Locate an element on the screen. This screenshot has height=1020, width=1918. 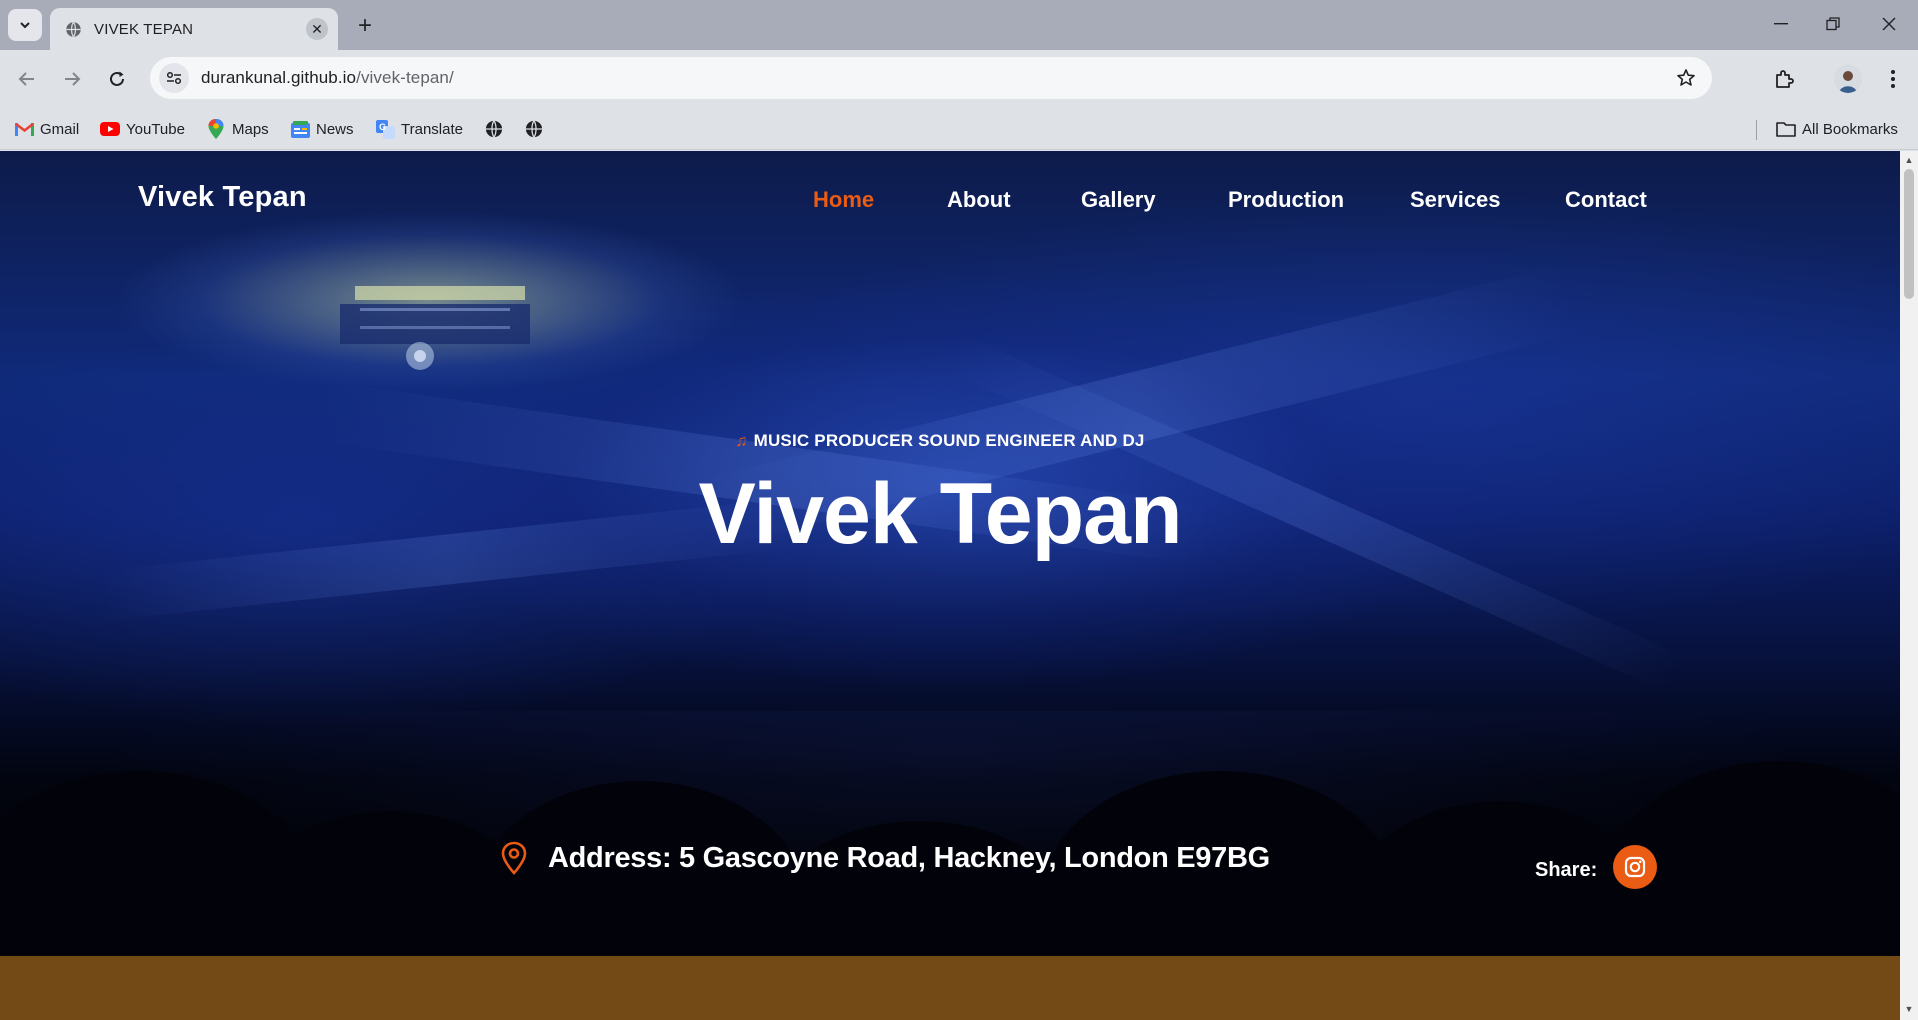
bookmark-youtube: YouTube is located at coordinates (142, 129).